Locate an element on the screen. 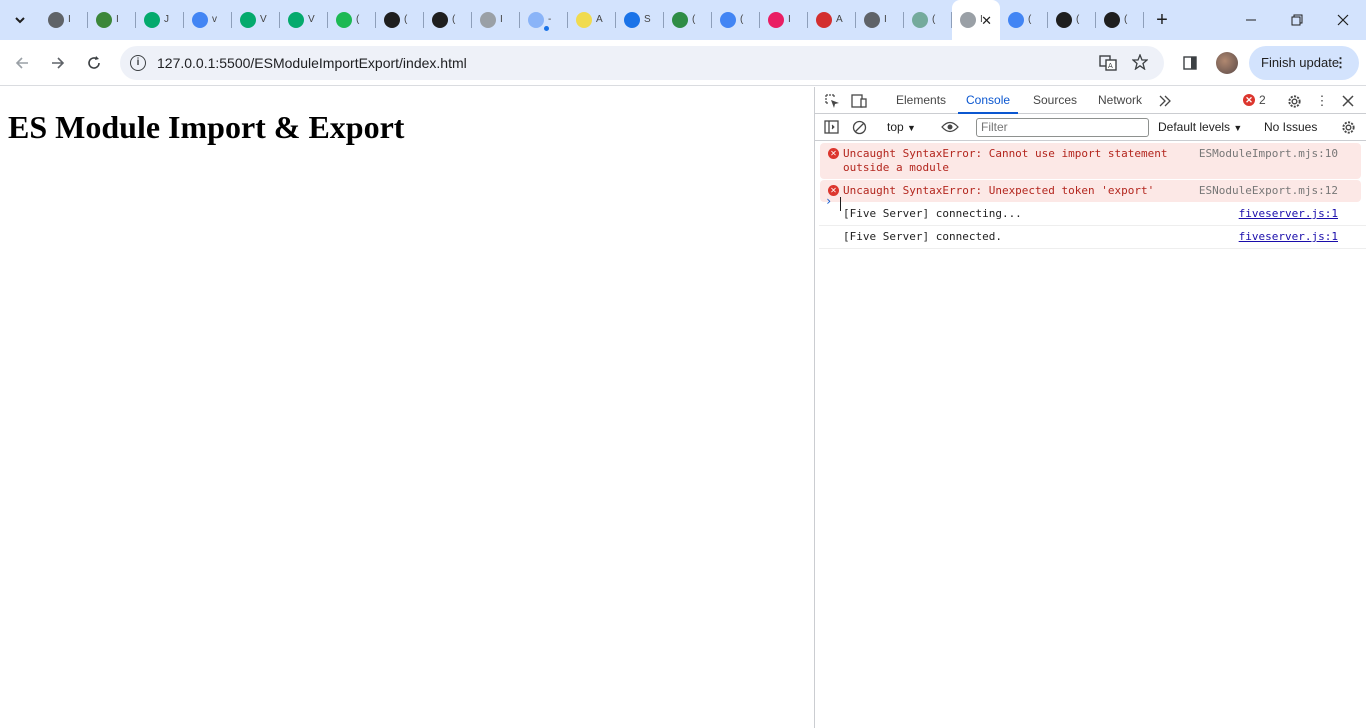 This screenshot has height=728, width=1366. filter-input: Filter is located at coordinates (1062, 127).